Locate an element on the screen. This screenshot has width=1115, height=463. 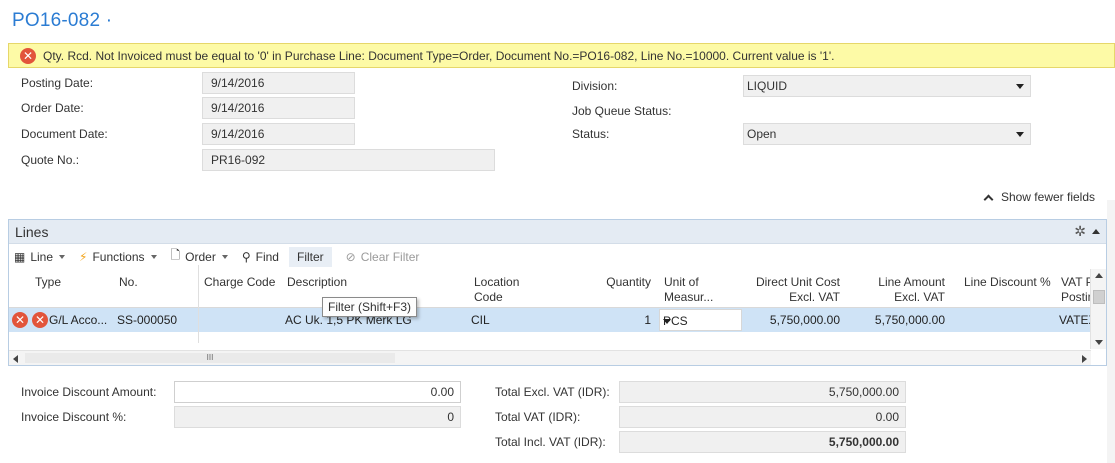
vertical-scrollbar is located at coordinates (1098, 309).